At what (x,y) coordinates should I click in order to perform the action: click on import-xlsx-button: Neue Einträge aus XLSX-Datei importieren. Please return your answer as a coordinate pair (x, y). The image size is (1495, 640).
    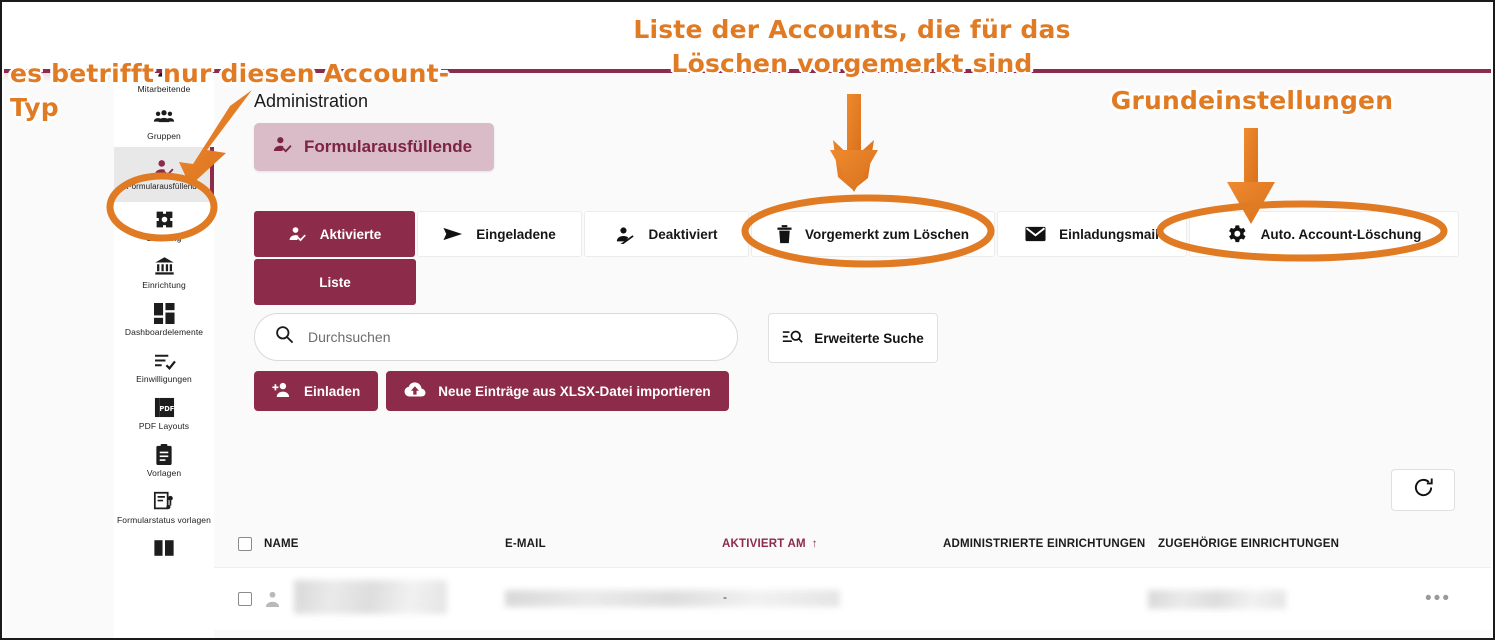
    Looking at the image, I should click on (557, 391).